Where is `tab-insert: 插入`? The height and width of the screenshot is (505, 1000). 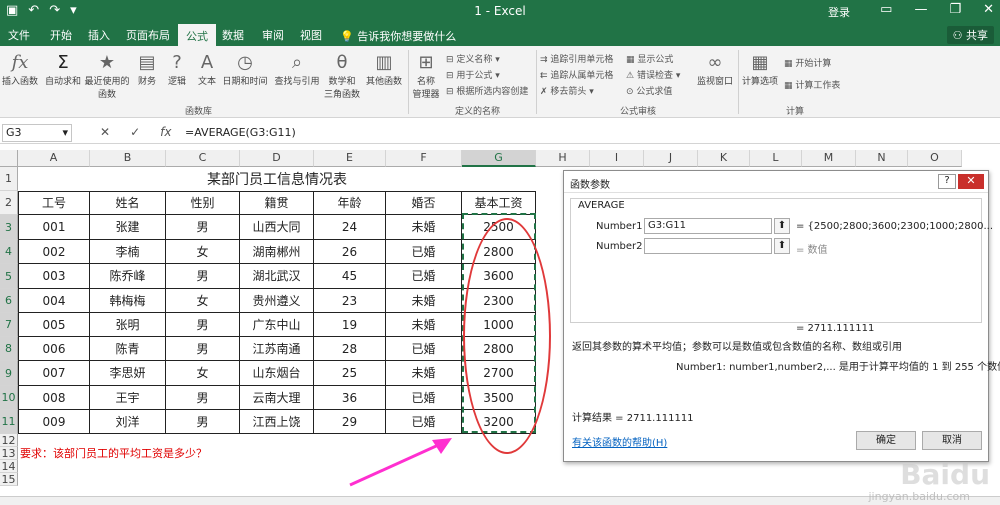
tab-insert: 插入 is located at coordinates (99, 35).